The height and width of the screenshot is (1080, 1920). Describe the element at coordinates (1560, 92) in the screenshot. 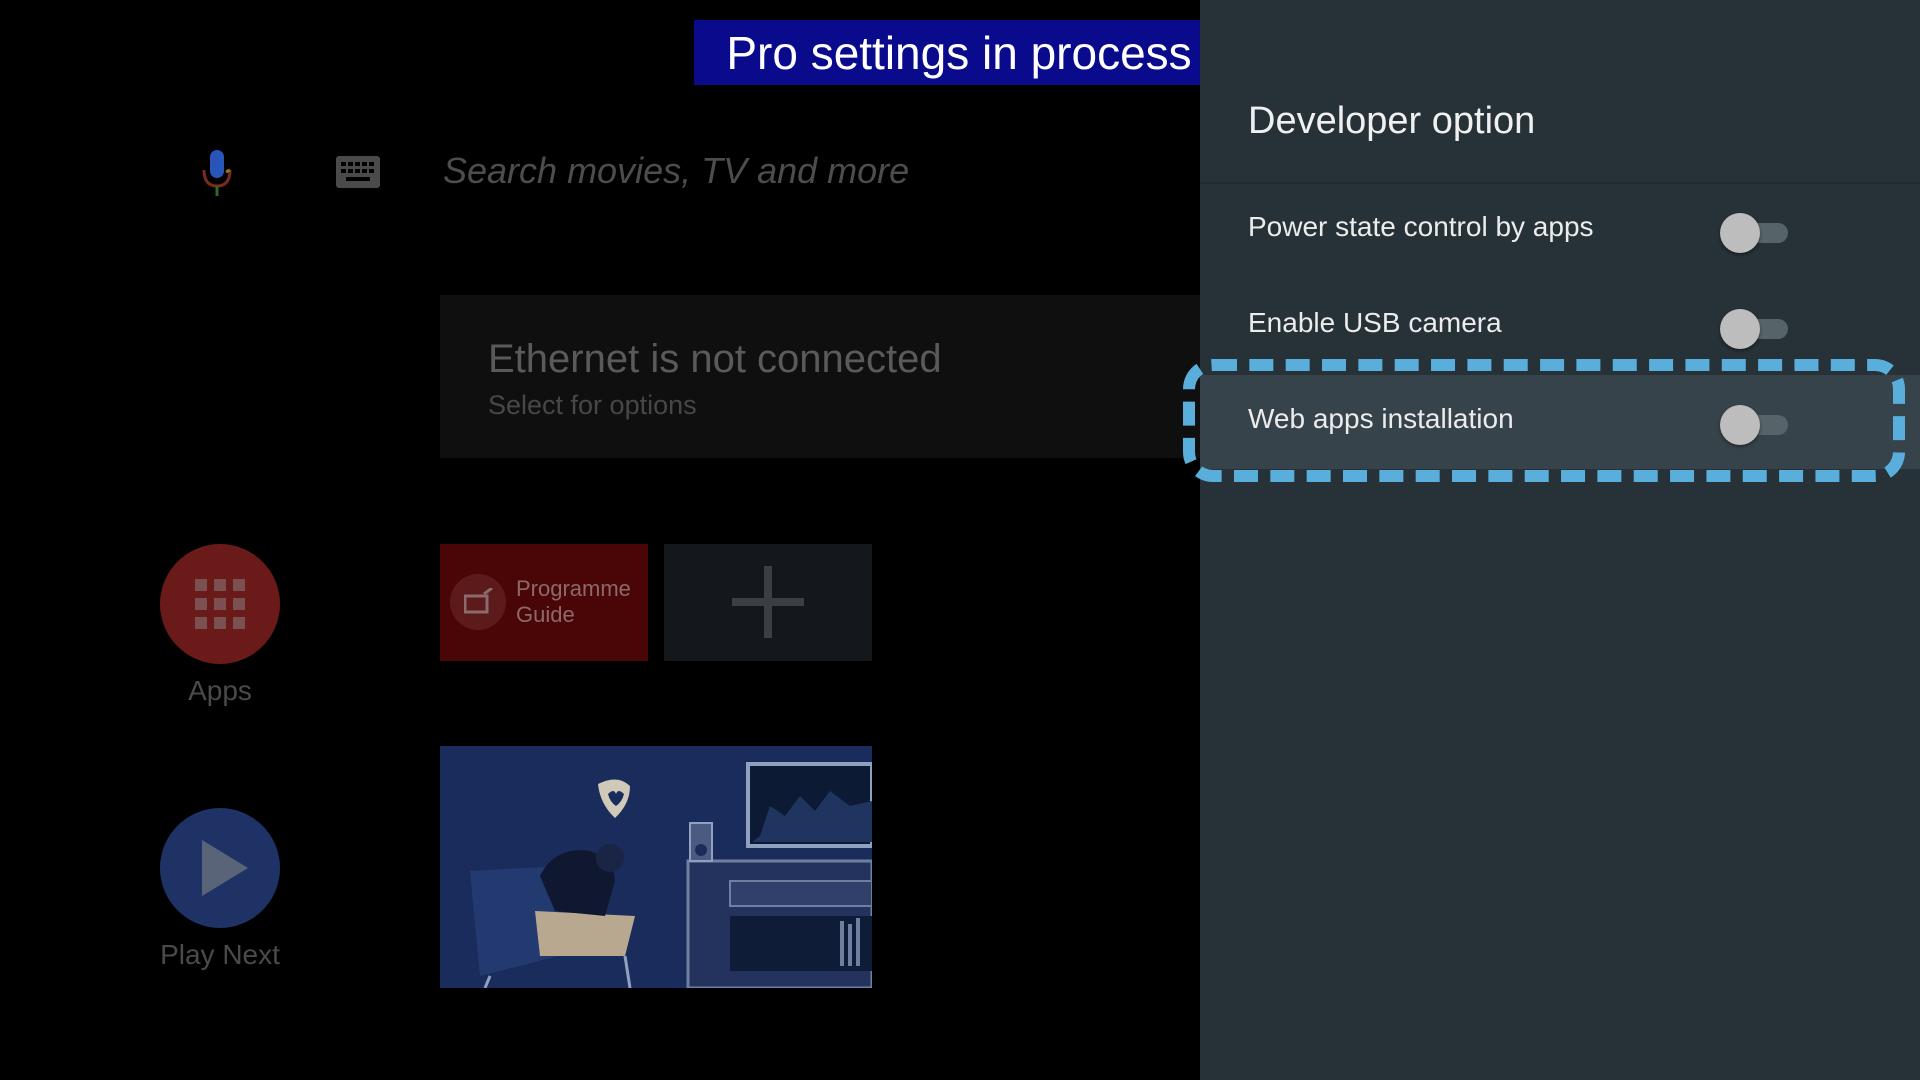

I see `panel-header: Developer option` at that location.